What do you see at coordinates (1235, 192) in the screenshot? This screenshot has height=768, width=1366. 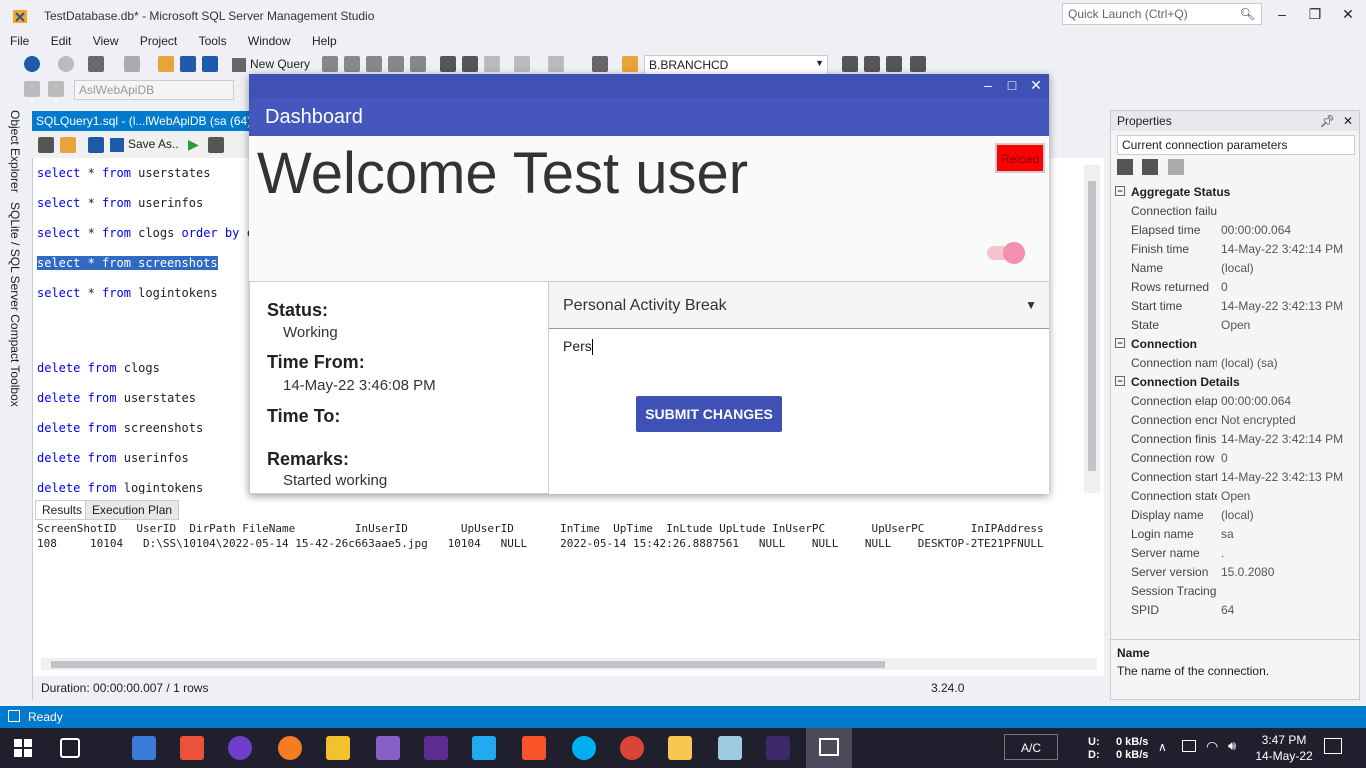 I see `property-category: − Aggregate Status` at bounding box center [1235, 192].